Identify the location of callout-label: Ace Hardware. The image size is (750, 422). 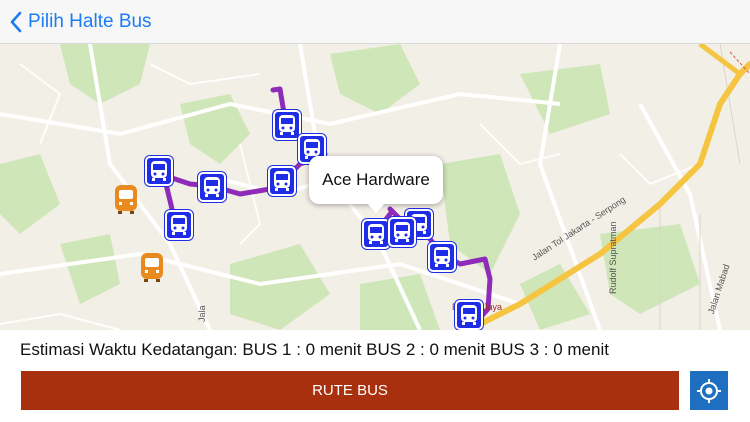
(376, 179).